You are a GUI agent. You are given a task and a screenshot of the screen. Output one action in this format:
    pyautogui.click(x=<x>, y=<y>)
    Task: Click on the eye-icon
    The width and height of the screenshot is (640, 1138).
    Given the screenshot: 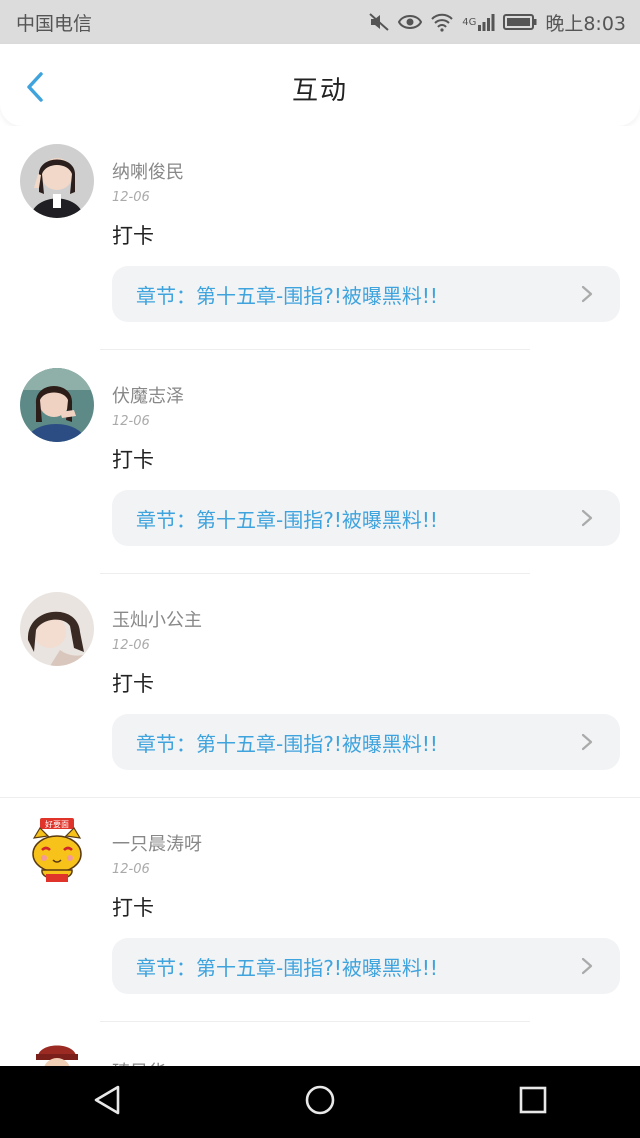 What is the action you would take?
    pyautogui.click(x=410, y=22)
    